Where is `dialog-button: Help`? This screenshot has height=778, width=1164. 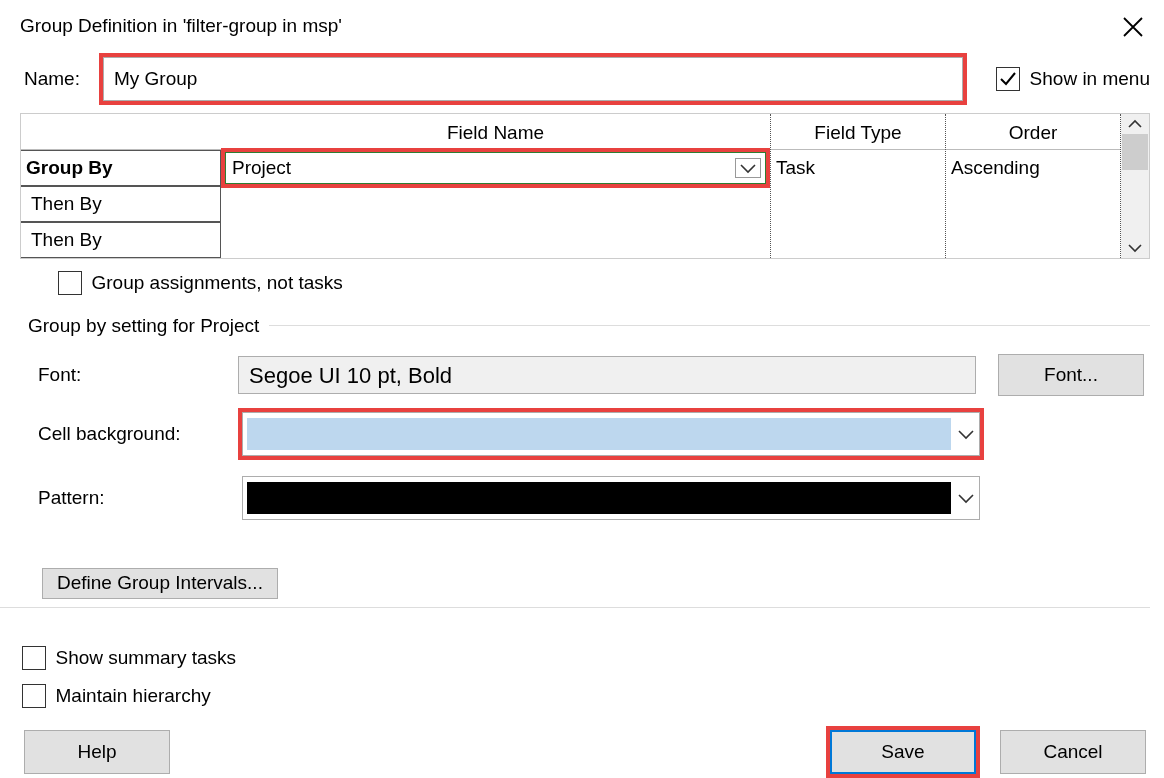
dialog-button: Help is located at coordinates (97, 752).